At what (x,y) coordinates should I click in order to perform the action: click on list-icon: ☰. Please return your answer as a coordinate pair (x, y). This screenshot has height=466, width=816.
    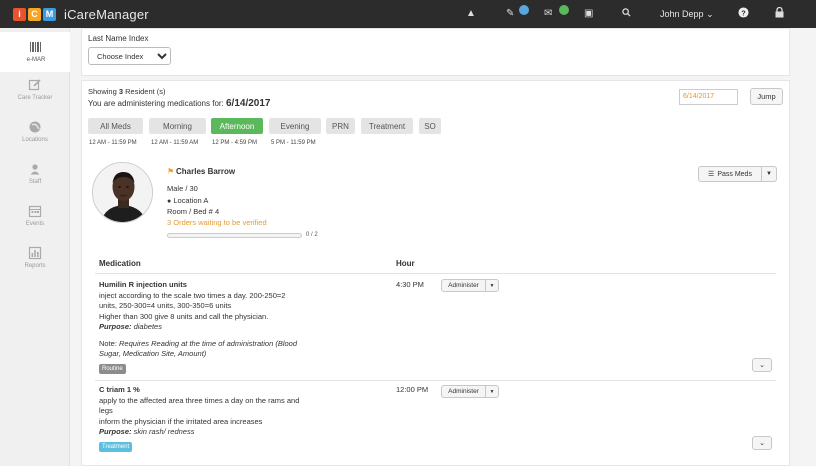
    Looking at the image, I should click on (711, 174).